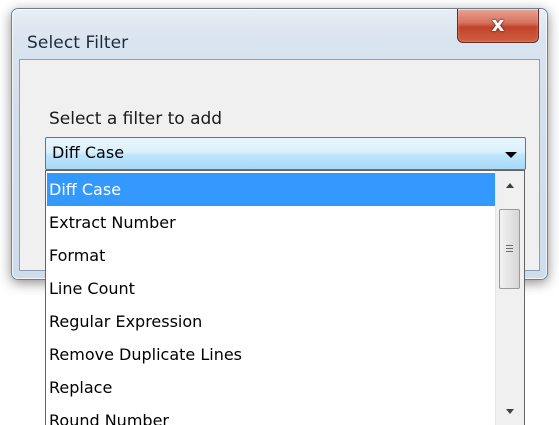  Describe the element at coordinates (271, 321) in the screenshot. I see `list-item: Regular Expression` at that location.